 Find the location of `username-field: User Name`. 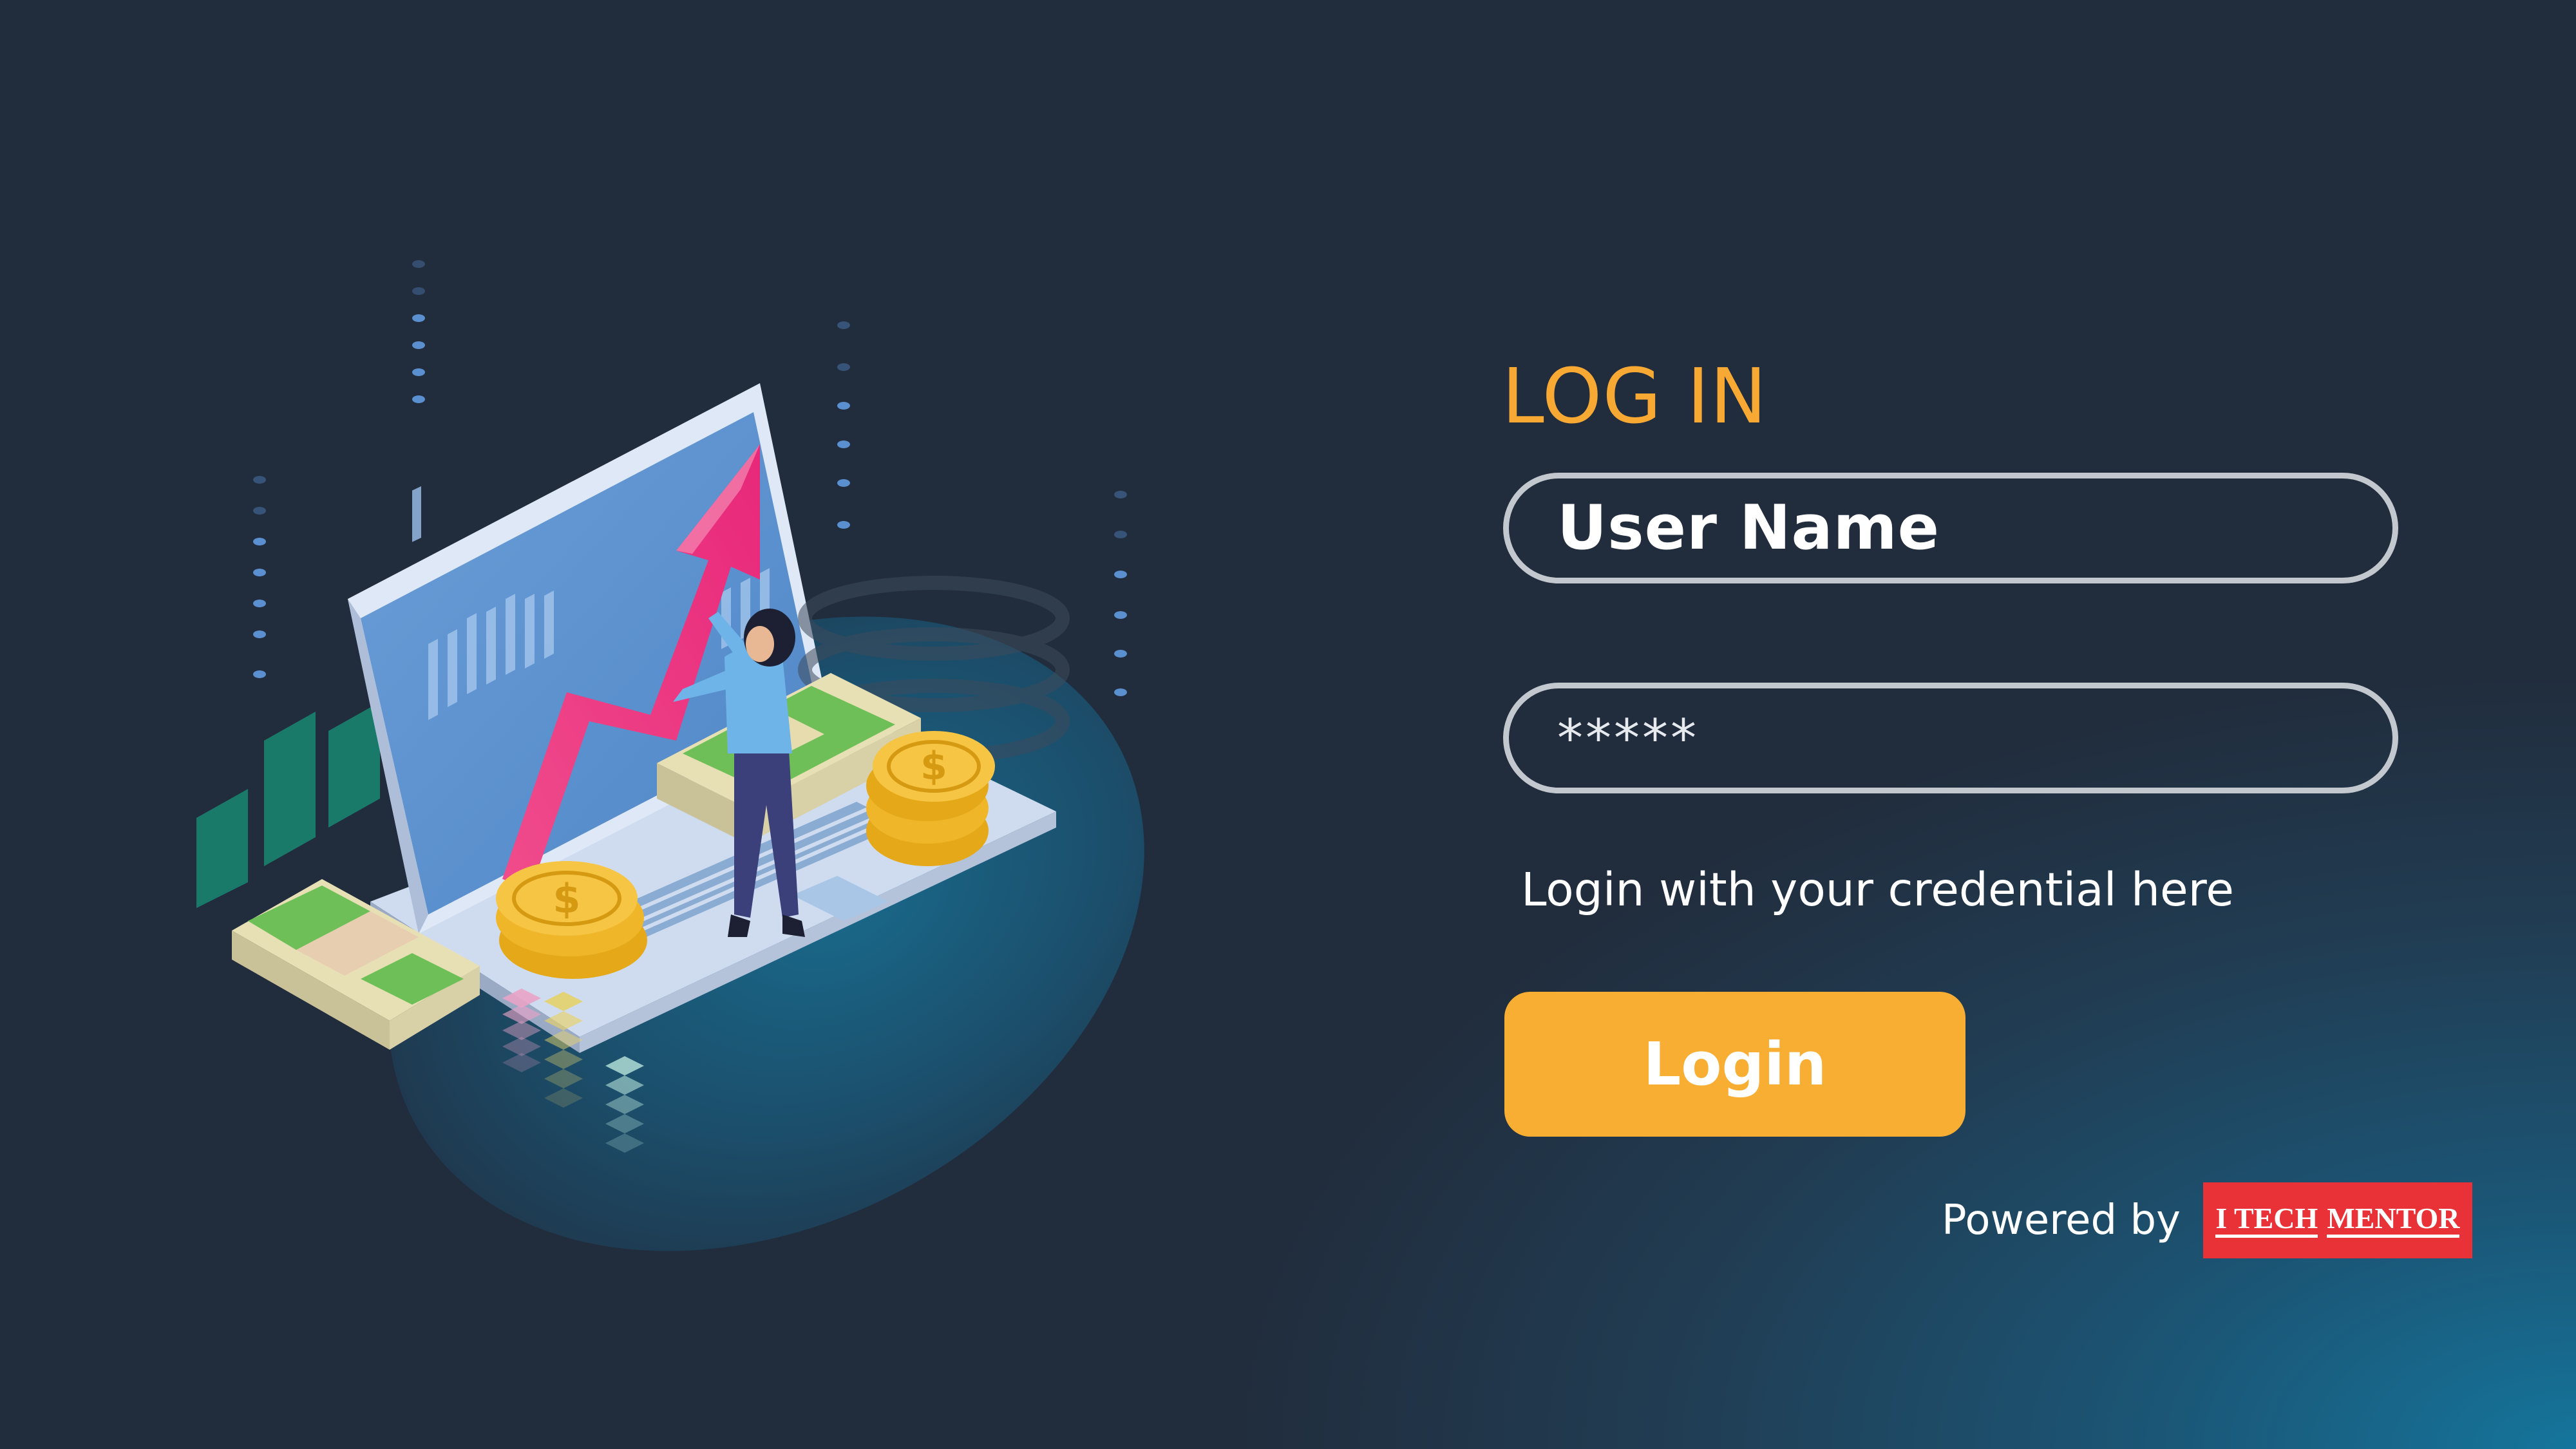

username-field: User Name is located at coordinates (1950, 528).